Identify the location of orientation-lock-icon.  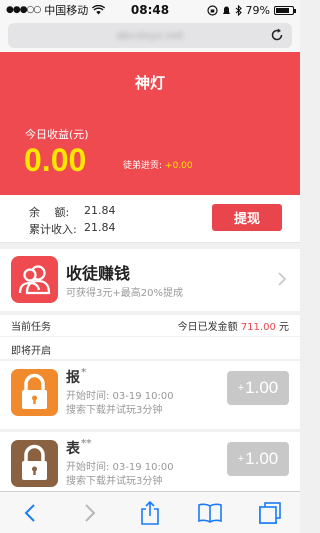
(212, 10).